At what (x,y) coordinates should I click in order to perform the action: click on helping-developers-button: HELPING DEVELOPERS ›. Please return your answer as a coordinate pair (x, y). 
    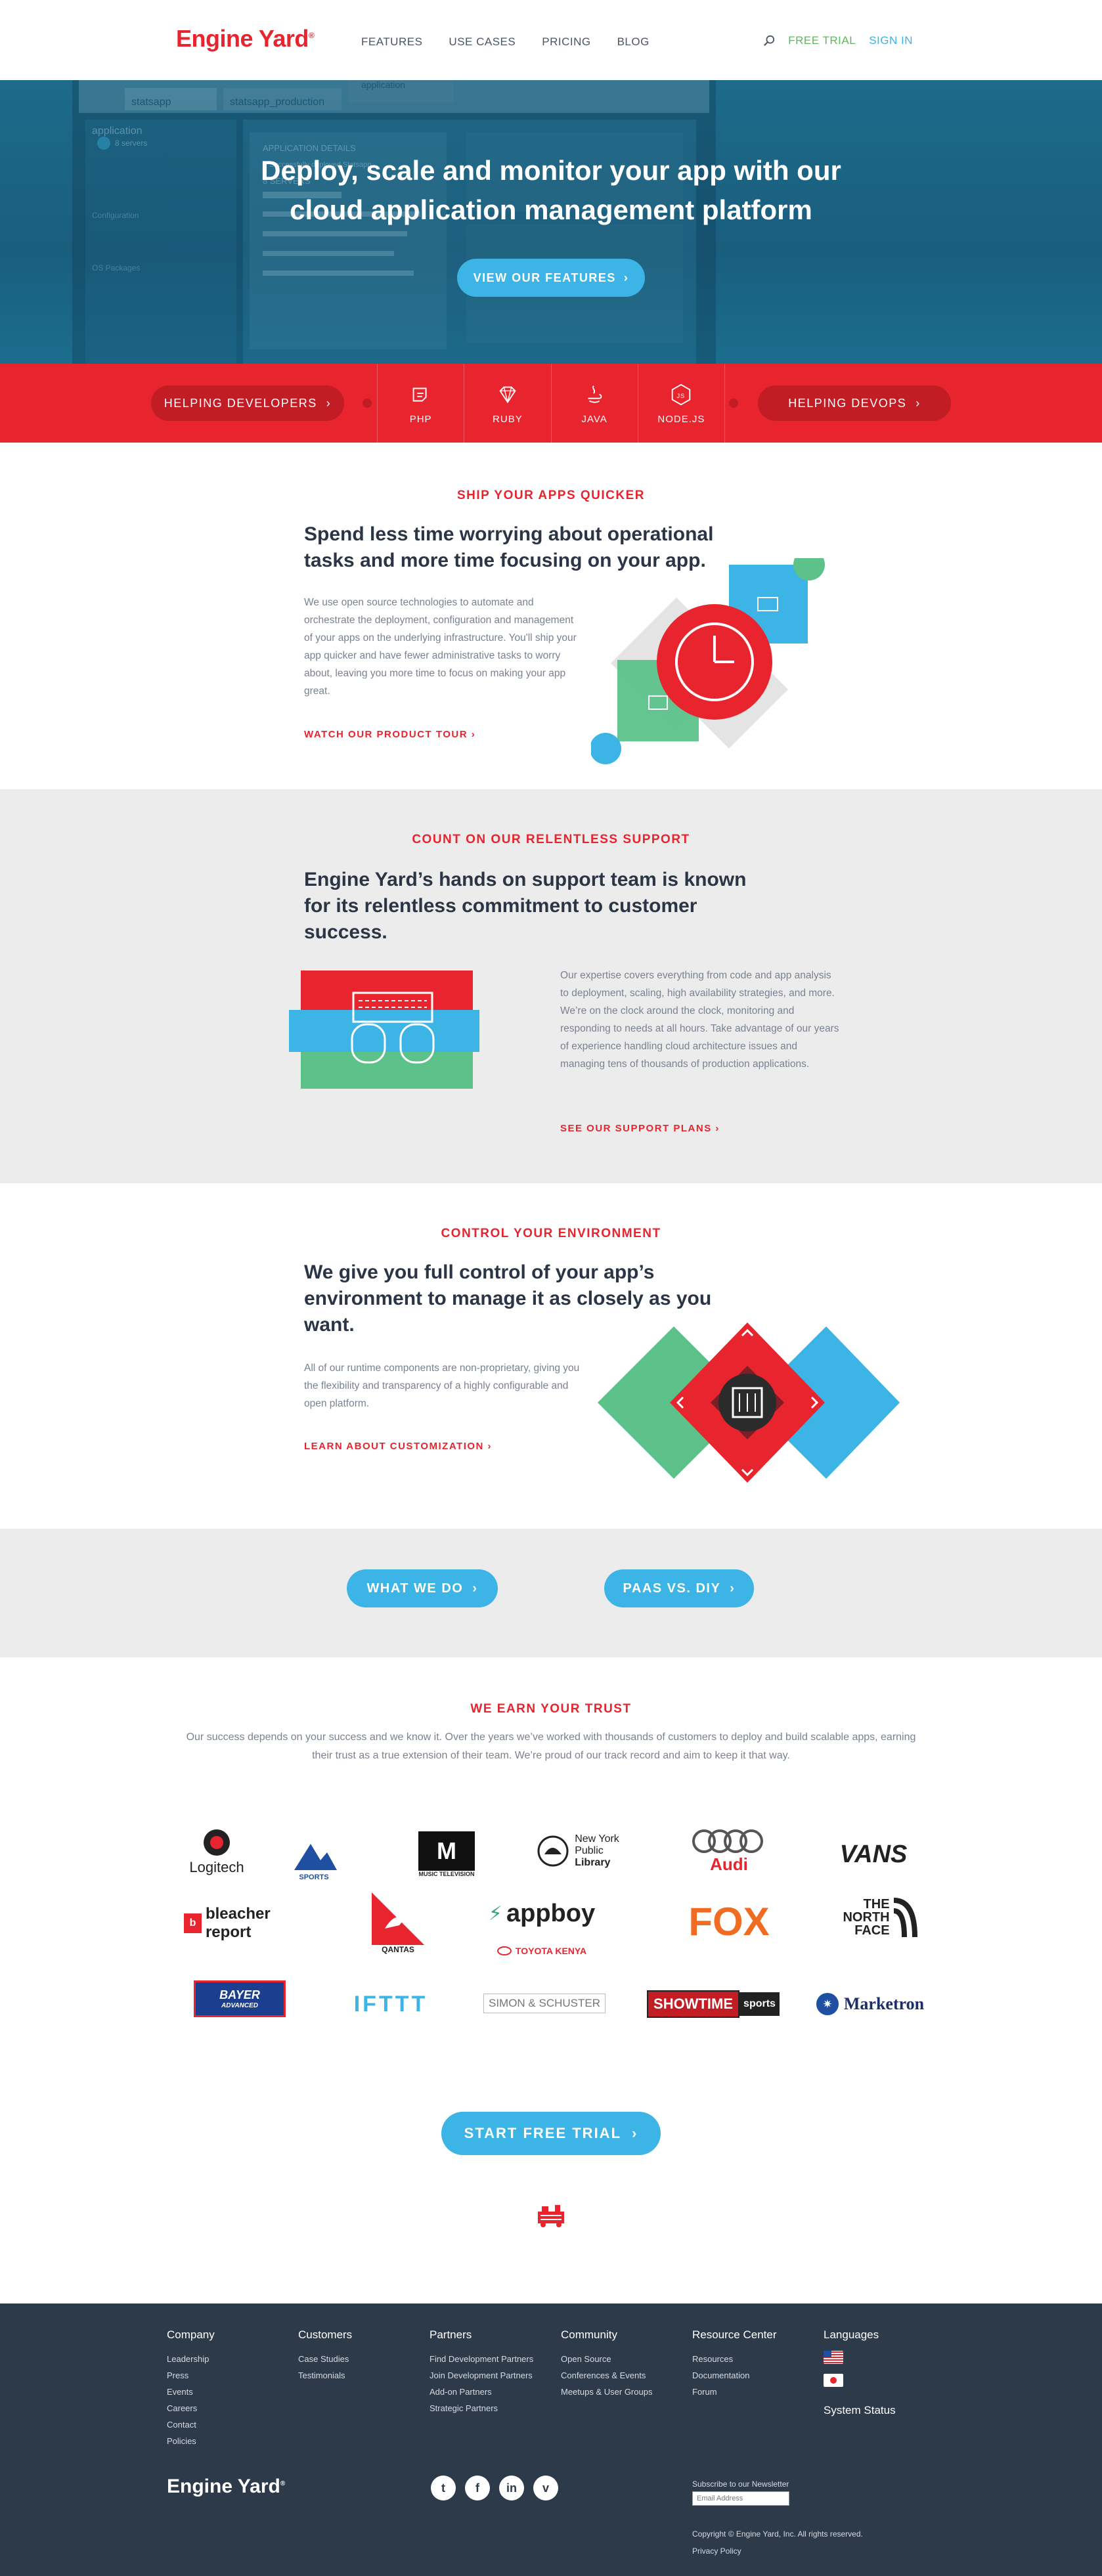
    Looking at the image, I should click on (248, 403).